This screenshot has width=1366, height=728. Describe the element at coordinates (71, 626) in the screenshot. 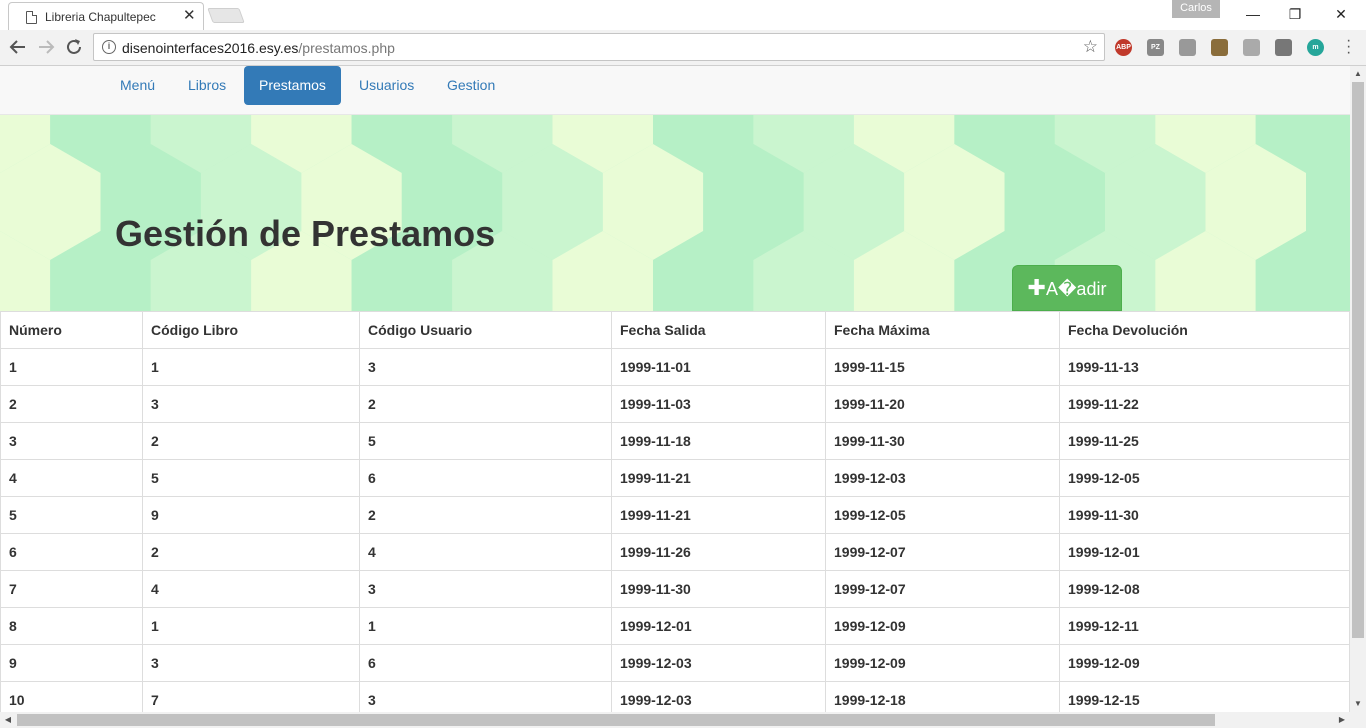

I see `table-cell: 8` at that location.